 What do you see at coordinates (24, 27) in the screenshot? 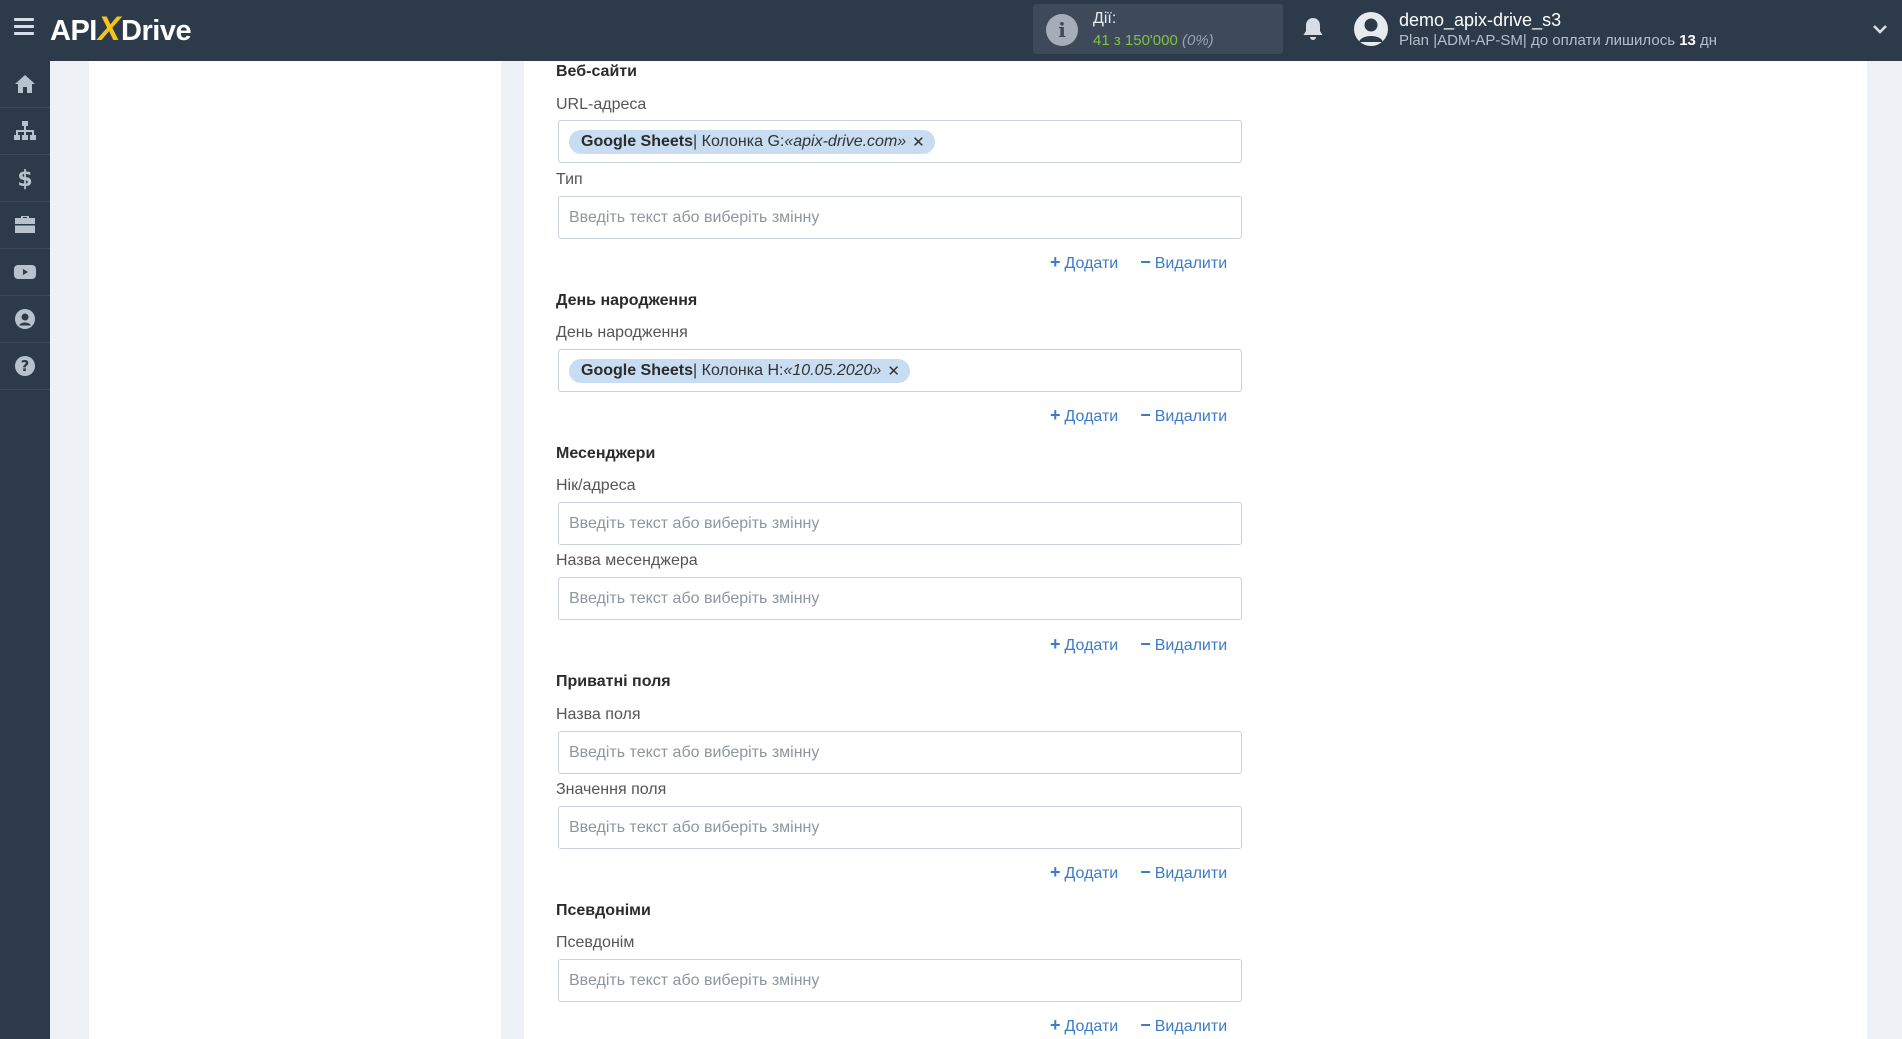
I see `menu-icon` at bounding box center [24, 27].